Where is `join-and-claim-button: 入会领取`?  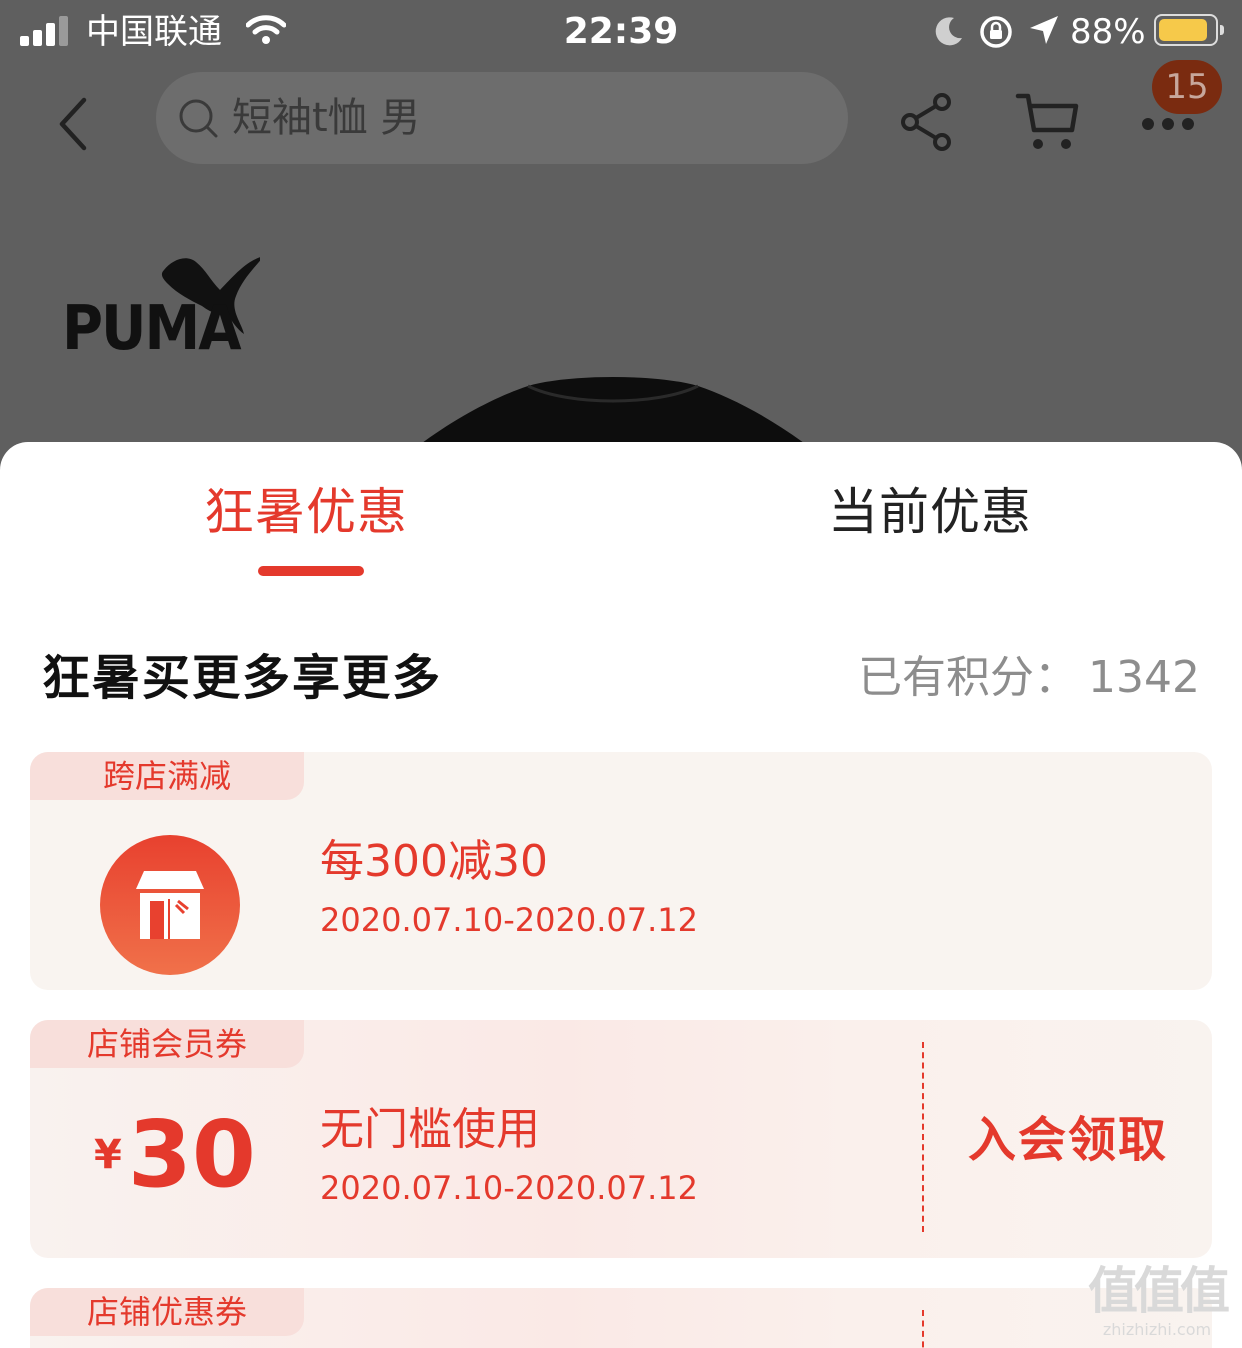 join-and-claim-button: 入会领取 is located at coordinates (1068, 1140).